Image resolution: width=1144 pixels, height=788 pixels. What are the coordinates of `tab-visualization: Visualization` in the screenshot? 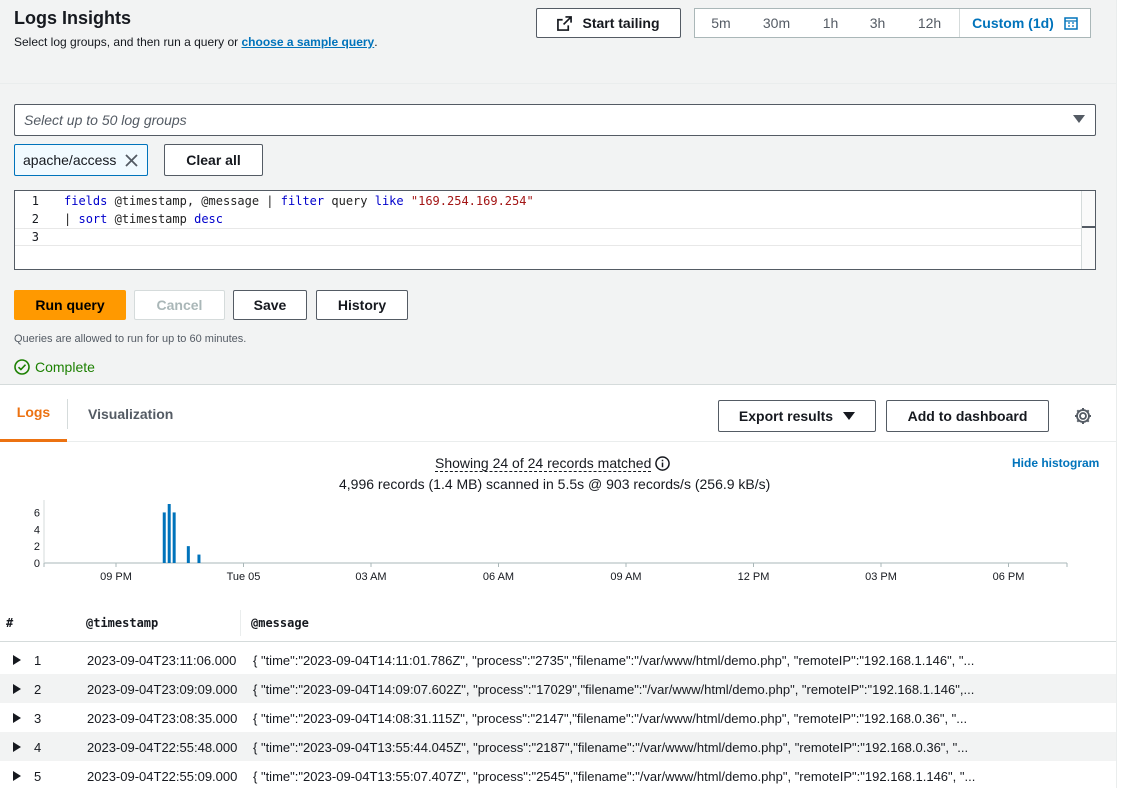 It's located at (130, 413).